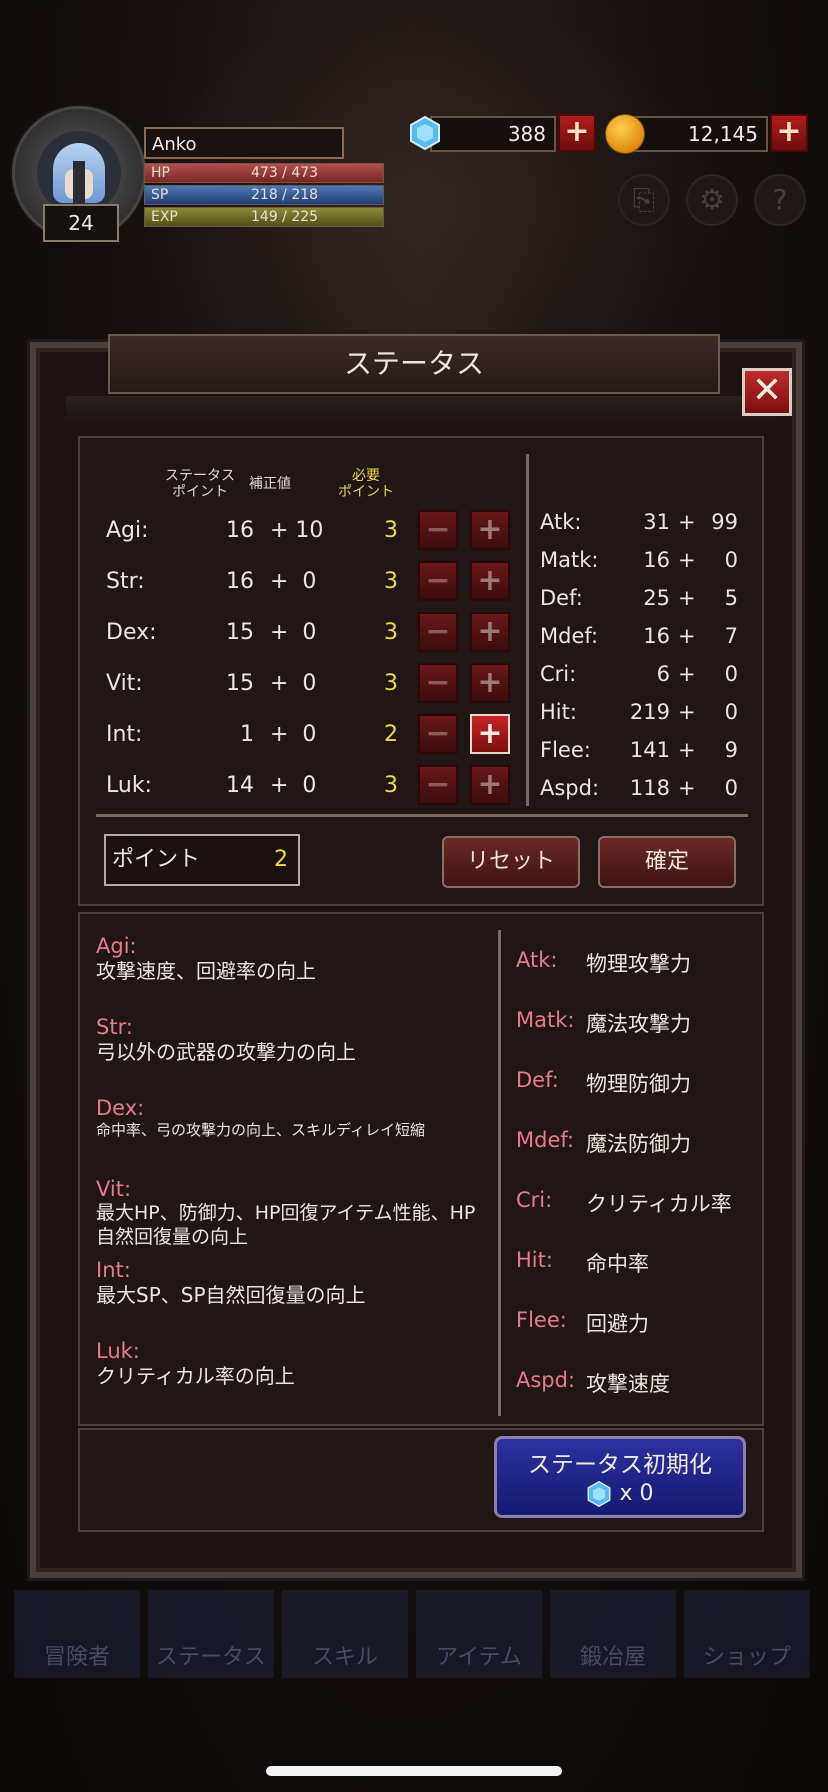  Describe the element at coordinates (296, 1118) in the screenshot. I see `desc-dex: Dex: 命中率、弓の攻撃力の向上、スキルディレイ短縮` at that location.